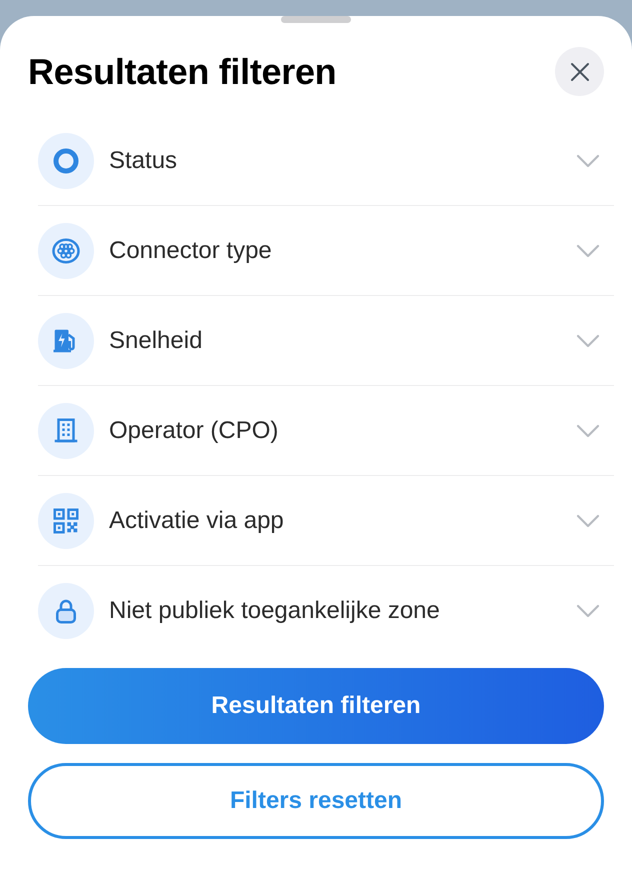  I want to click on close-icon, so click(580, 72).